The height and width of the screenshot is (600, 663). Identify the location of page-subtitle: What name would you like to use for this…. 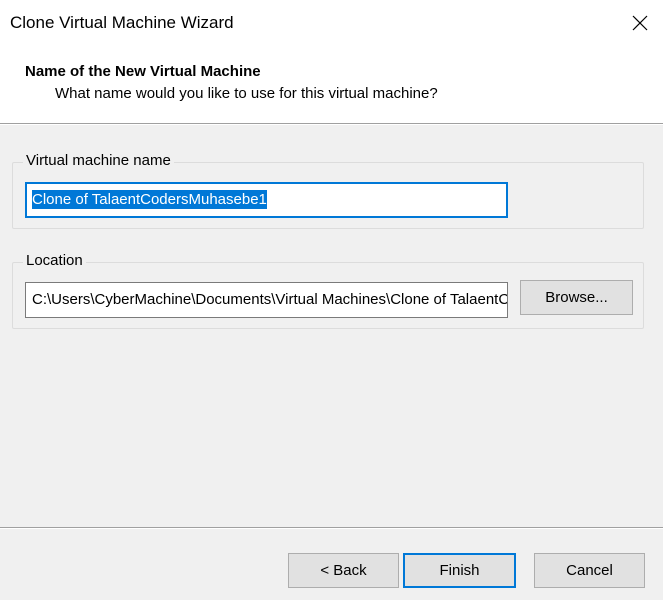
(246, 93).